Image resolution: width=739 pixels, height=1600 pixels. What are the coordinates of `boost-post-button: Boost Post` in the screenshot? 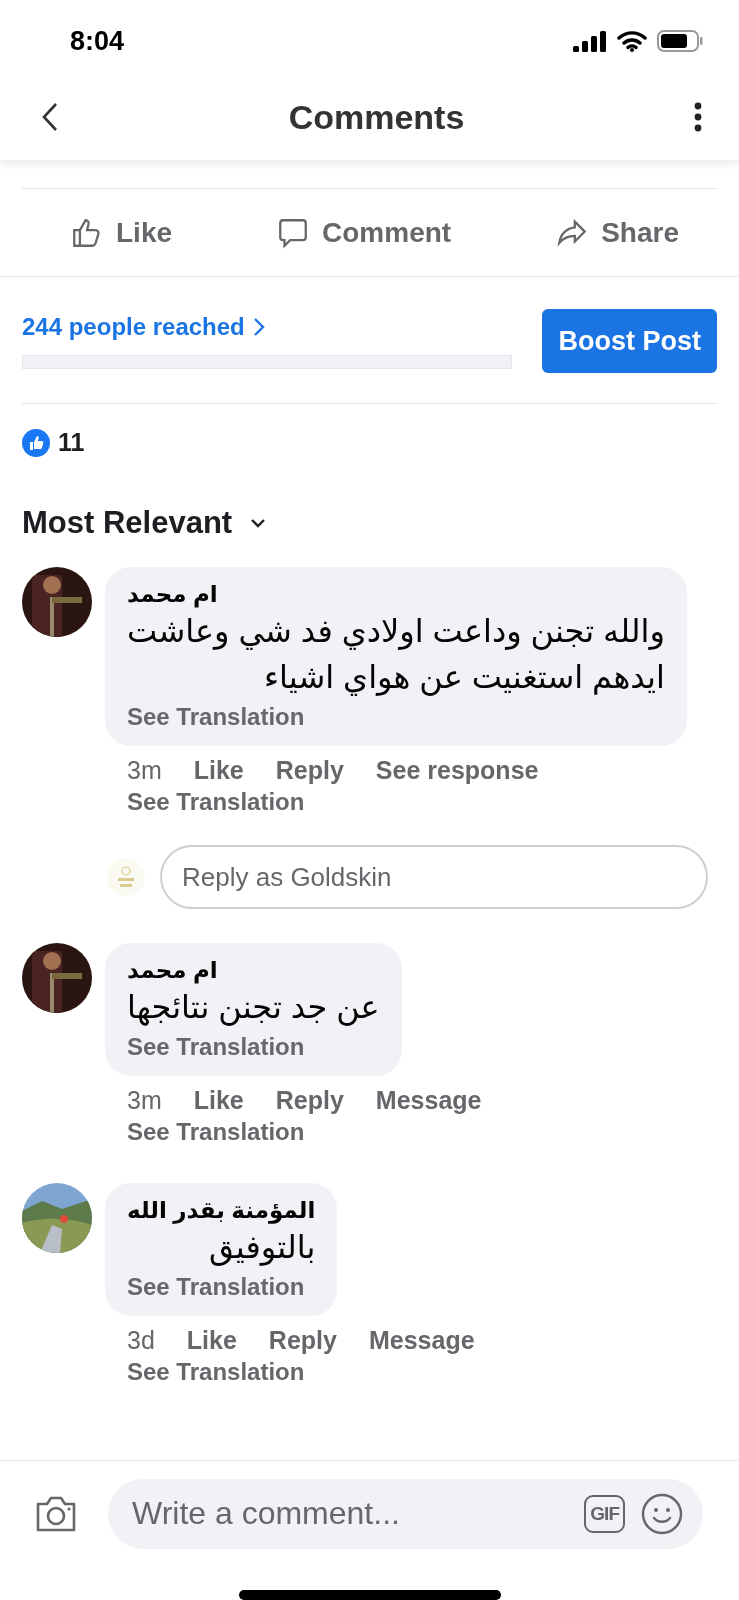 It's located at (629, 341).